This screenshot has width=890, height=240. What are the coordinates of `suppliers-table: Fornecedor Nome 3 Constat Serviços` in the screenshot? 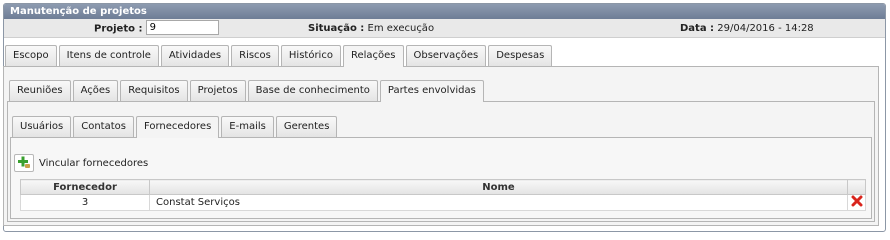 It's located at (443, 195).